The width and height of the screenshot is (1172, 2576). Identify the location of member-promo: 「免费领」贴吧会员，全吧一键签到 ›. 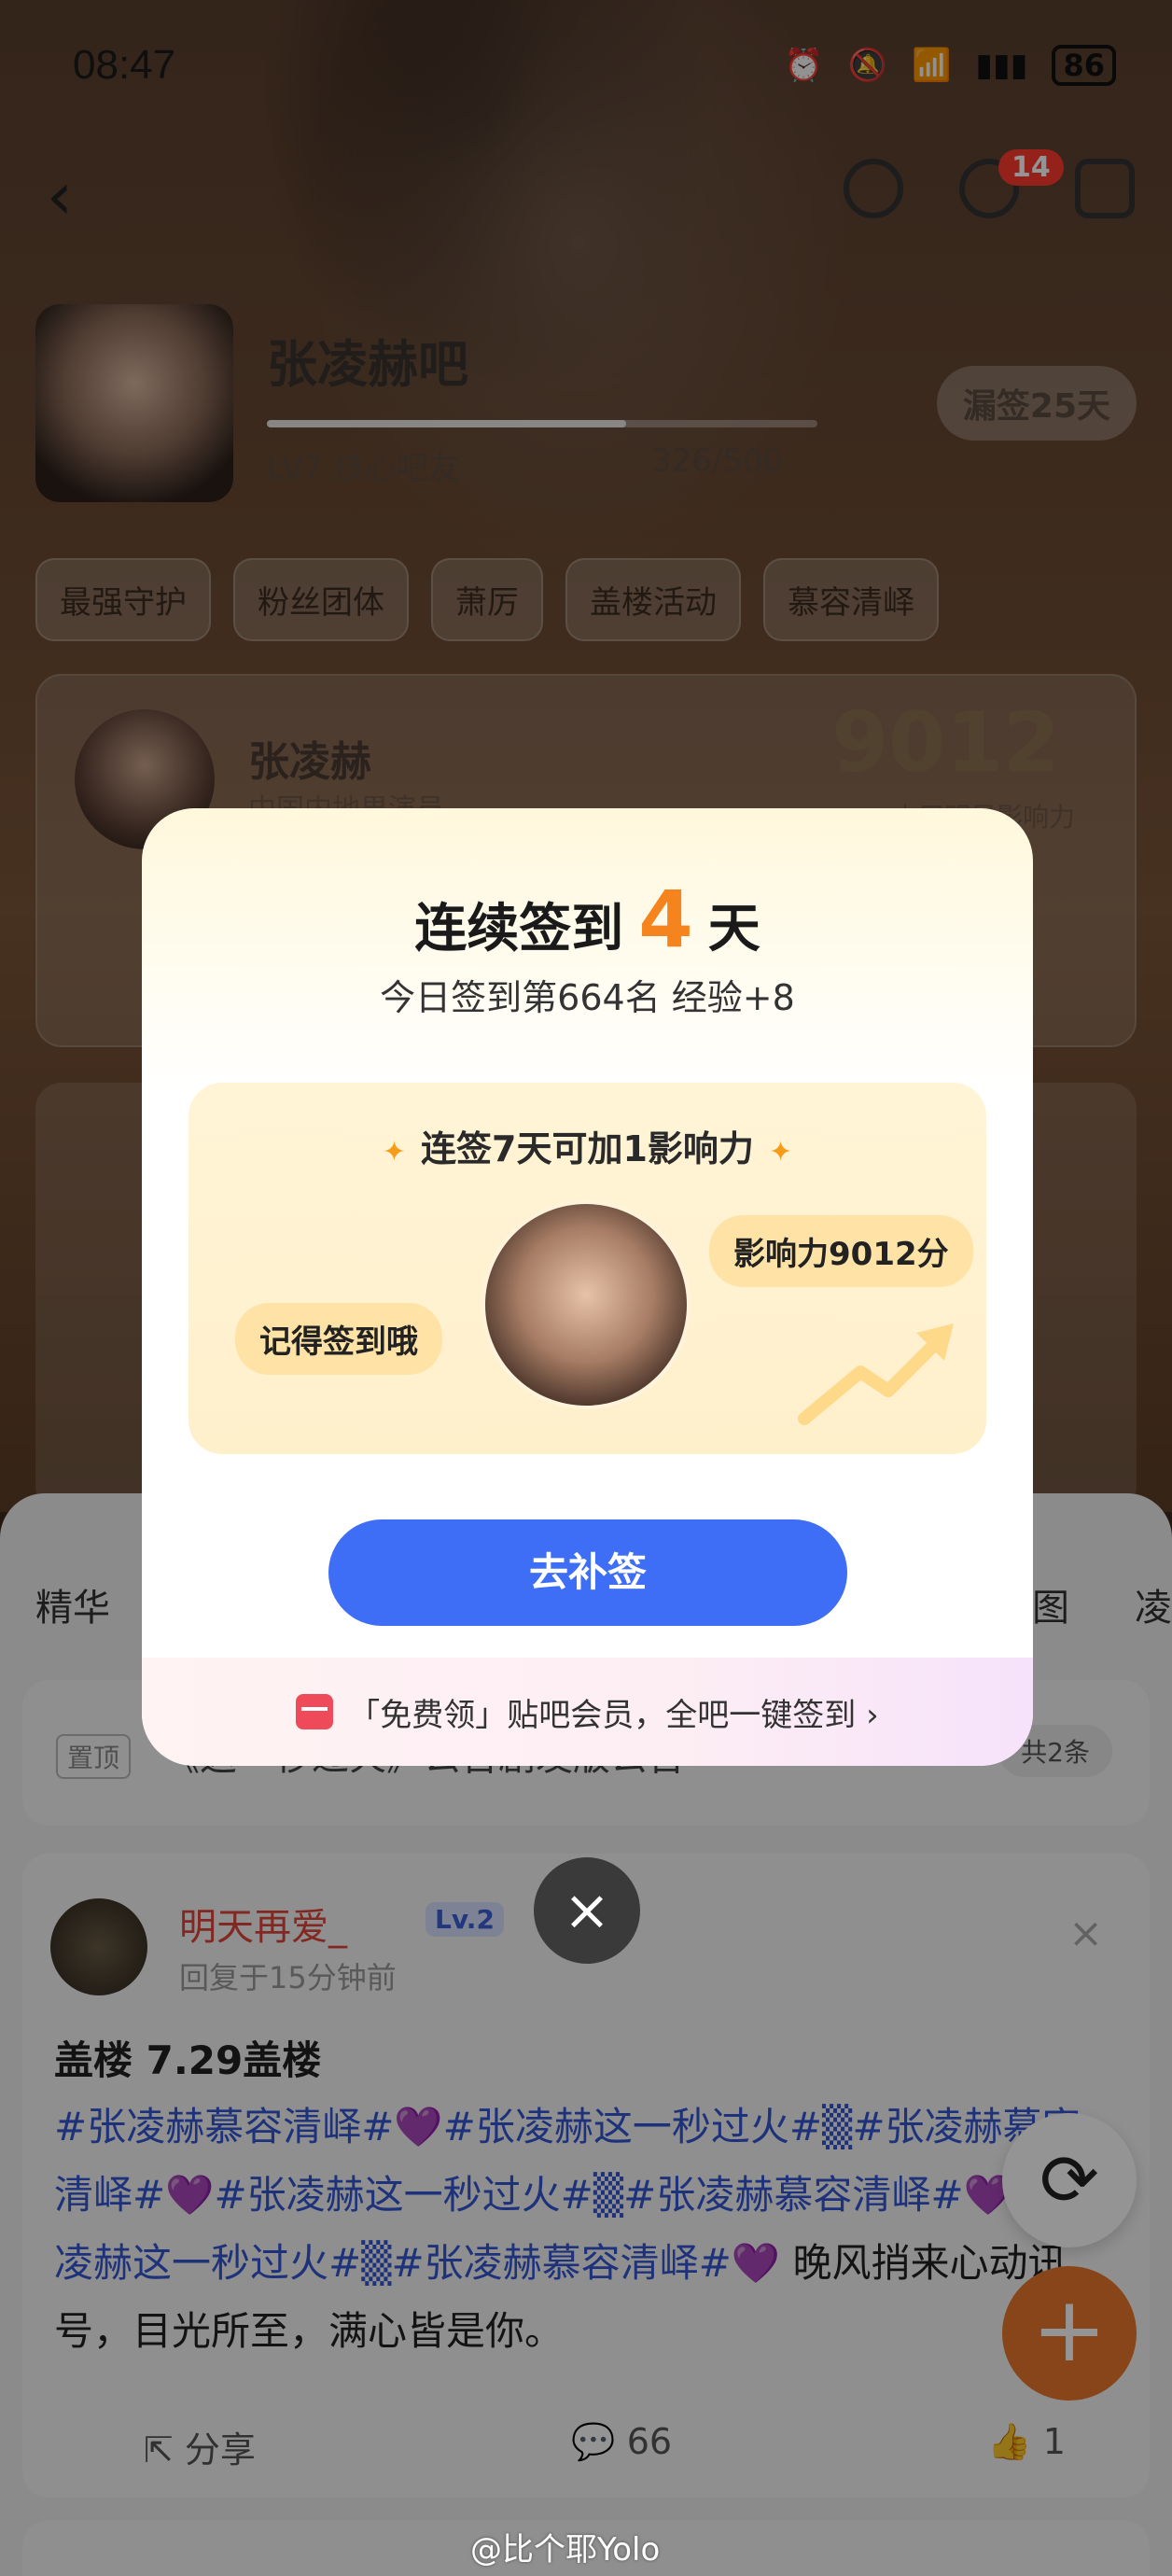
(587, 1712).